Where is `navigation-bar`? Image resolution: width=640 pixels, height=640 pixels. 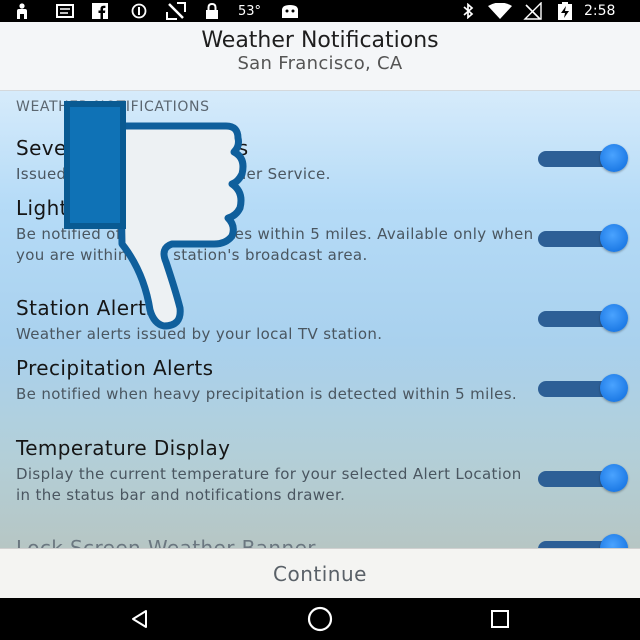
navigation-bar is located at coordinates (320, 619).